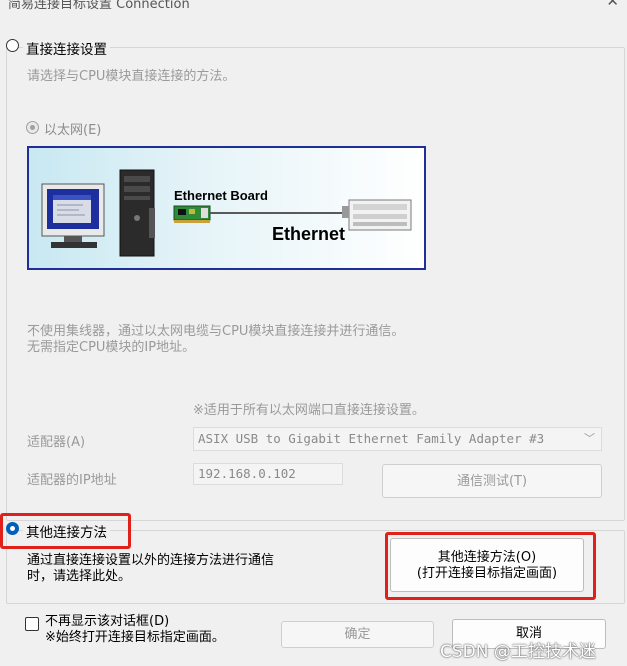  What do you see at coordinates (492, 481) in the screenshot?
I see `communication-test-button: 通信测试(T)` at bounding box center [492, 481].